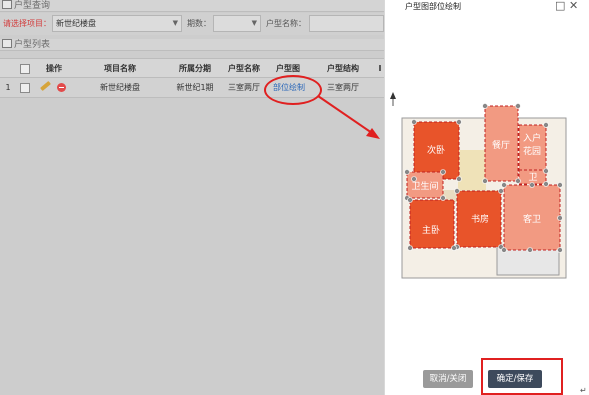 The width and height of the screenshot is (589, 395). Describe the element at coordinates (448, 379) in the screenshot. I see `cancel-button: 取消/关闭` at that location.